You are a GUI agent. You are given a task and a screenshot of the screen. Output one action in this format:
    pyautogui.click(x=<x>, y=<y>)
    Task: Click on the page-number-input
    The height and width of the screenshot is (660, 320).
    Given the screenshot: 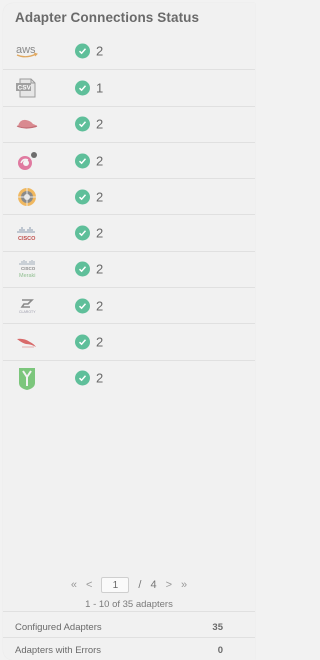 What is the action you would take?
    pyautogui.click(x=115, y=585)
    